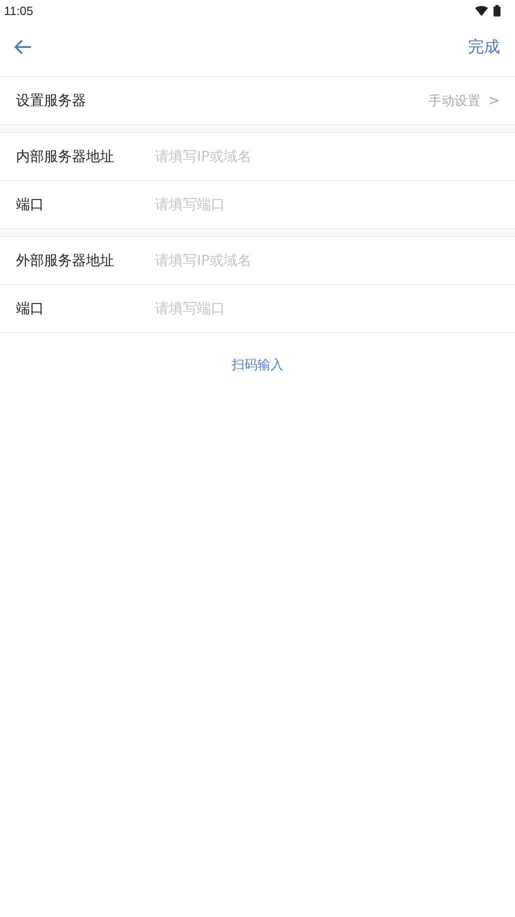  I want to click on scan-link: 扫码输入, so click(258, 365).